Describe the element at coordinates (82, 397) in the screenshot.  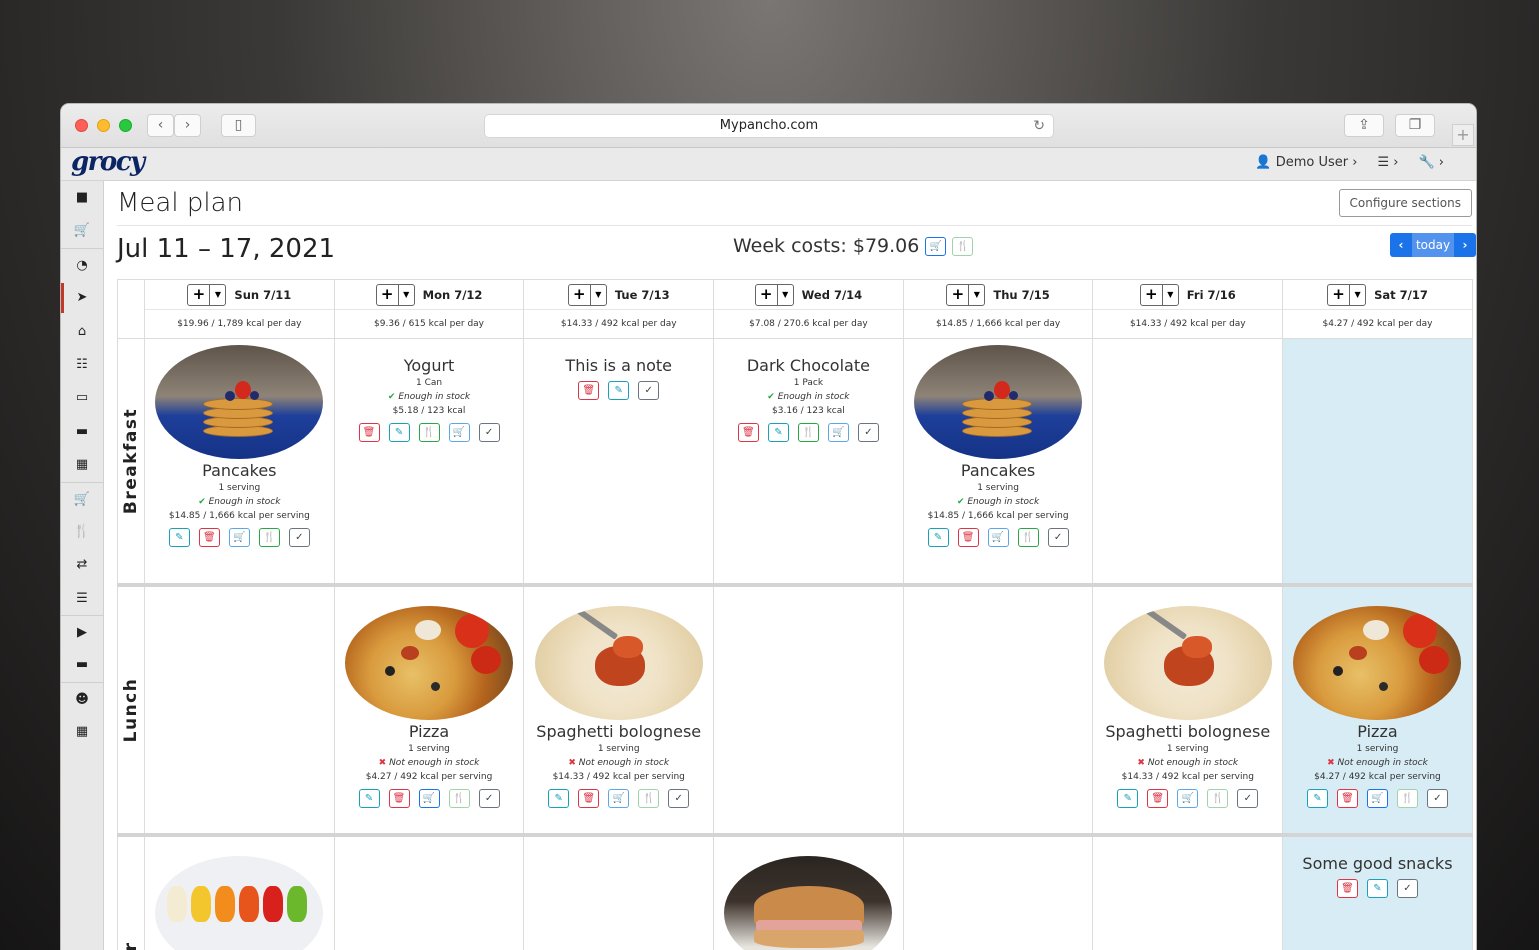
I see `batteries-icon: ▭` at that location.